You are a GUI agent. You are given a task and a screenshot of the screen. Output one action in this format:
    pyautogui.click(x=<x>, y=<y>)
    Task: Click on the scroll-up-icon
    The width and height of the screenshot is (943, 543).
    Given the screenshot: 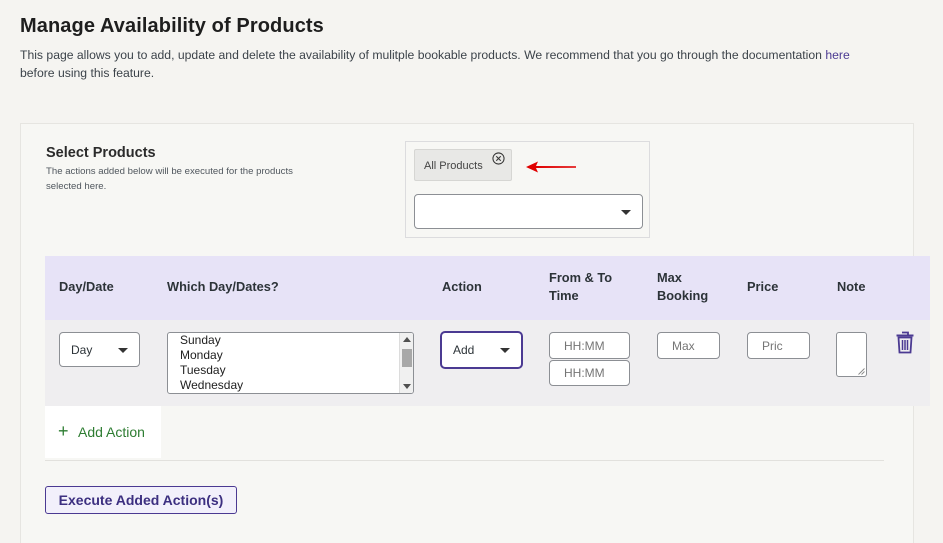 What is the action you would take?
    pyautogui.click(x=407, y=339)
    